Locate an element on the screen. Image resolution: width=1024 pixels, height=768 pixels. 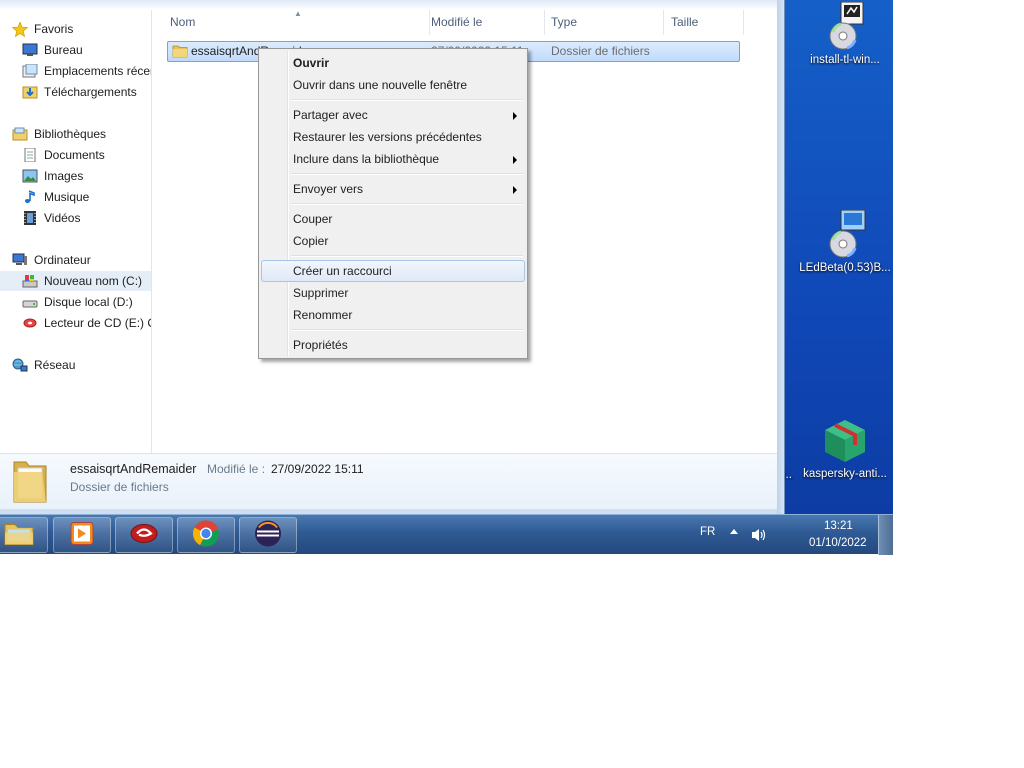
nav-item-drive-c: Nouveau nom (C:) is located at coordinates (75, 281).